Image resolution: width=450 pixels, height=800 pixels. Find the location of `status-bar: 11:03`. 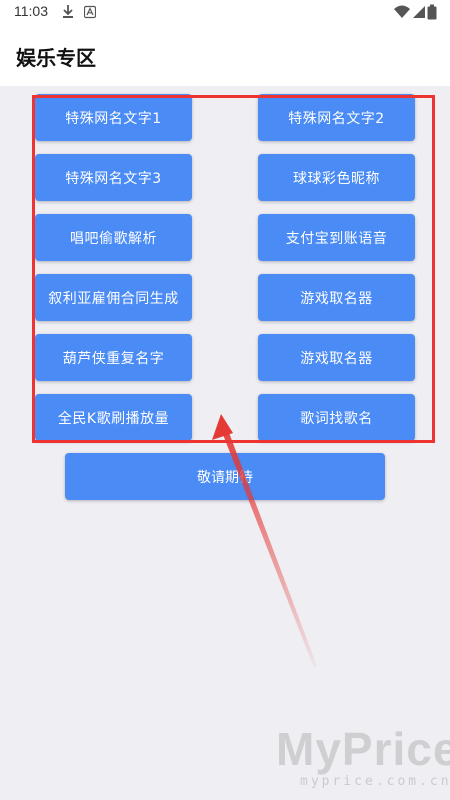

status-bar: 11:03 is located at coordinates (225, 12).